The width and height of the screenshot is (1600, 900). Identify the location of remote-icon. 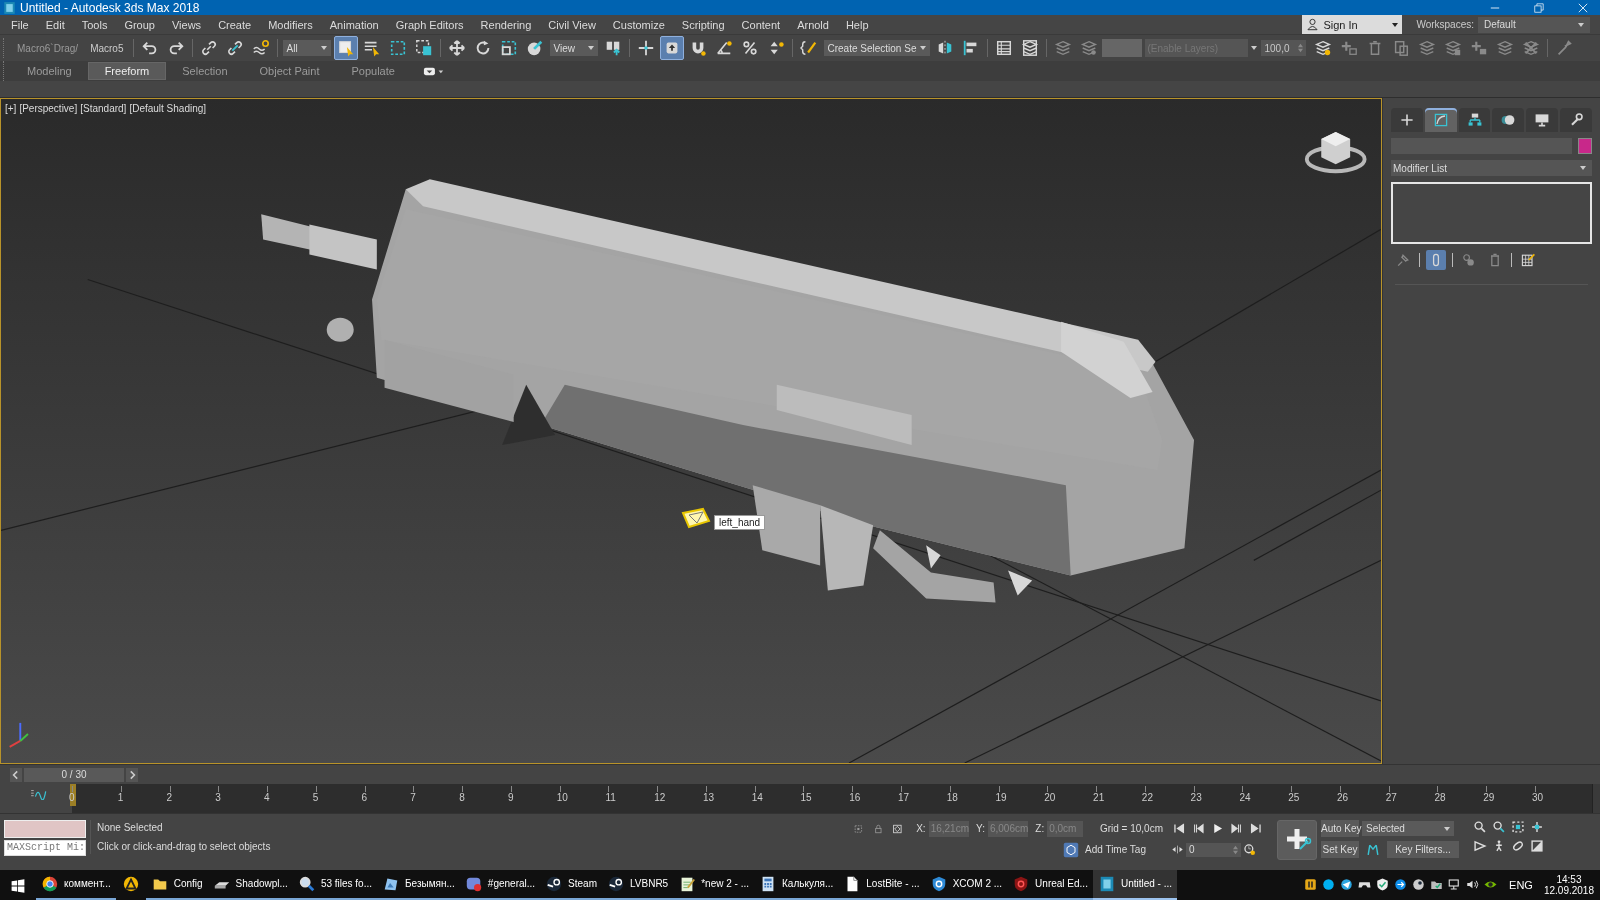
(1401, 885).